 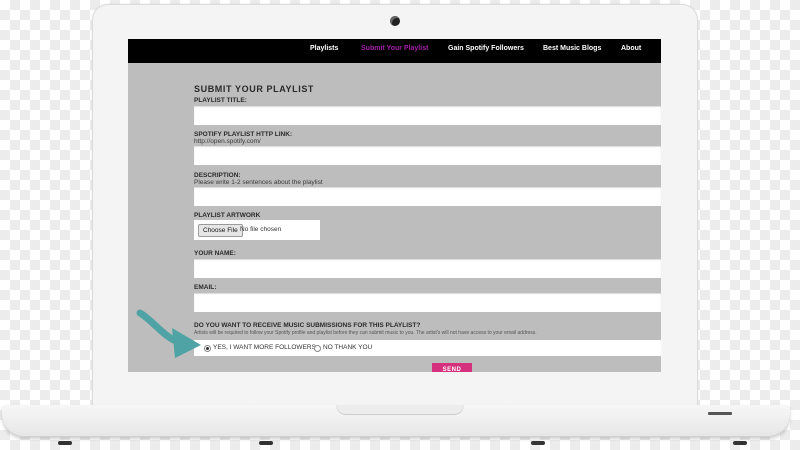 What do you see at coordinates (427, 155) in the screenshot?
I see `spotify-link-input` at bounding box center [427, 155].